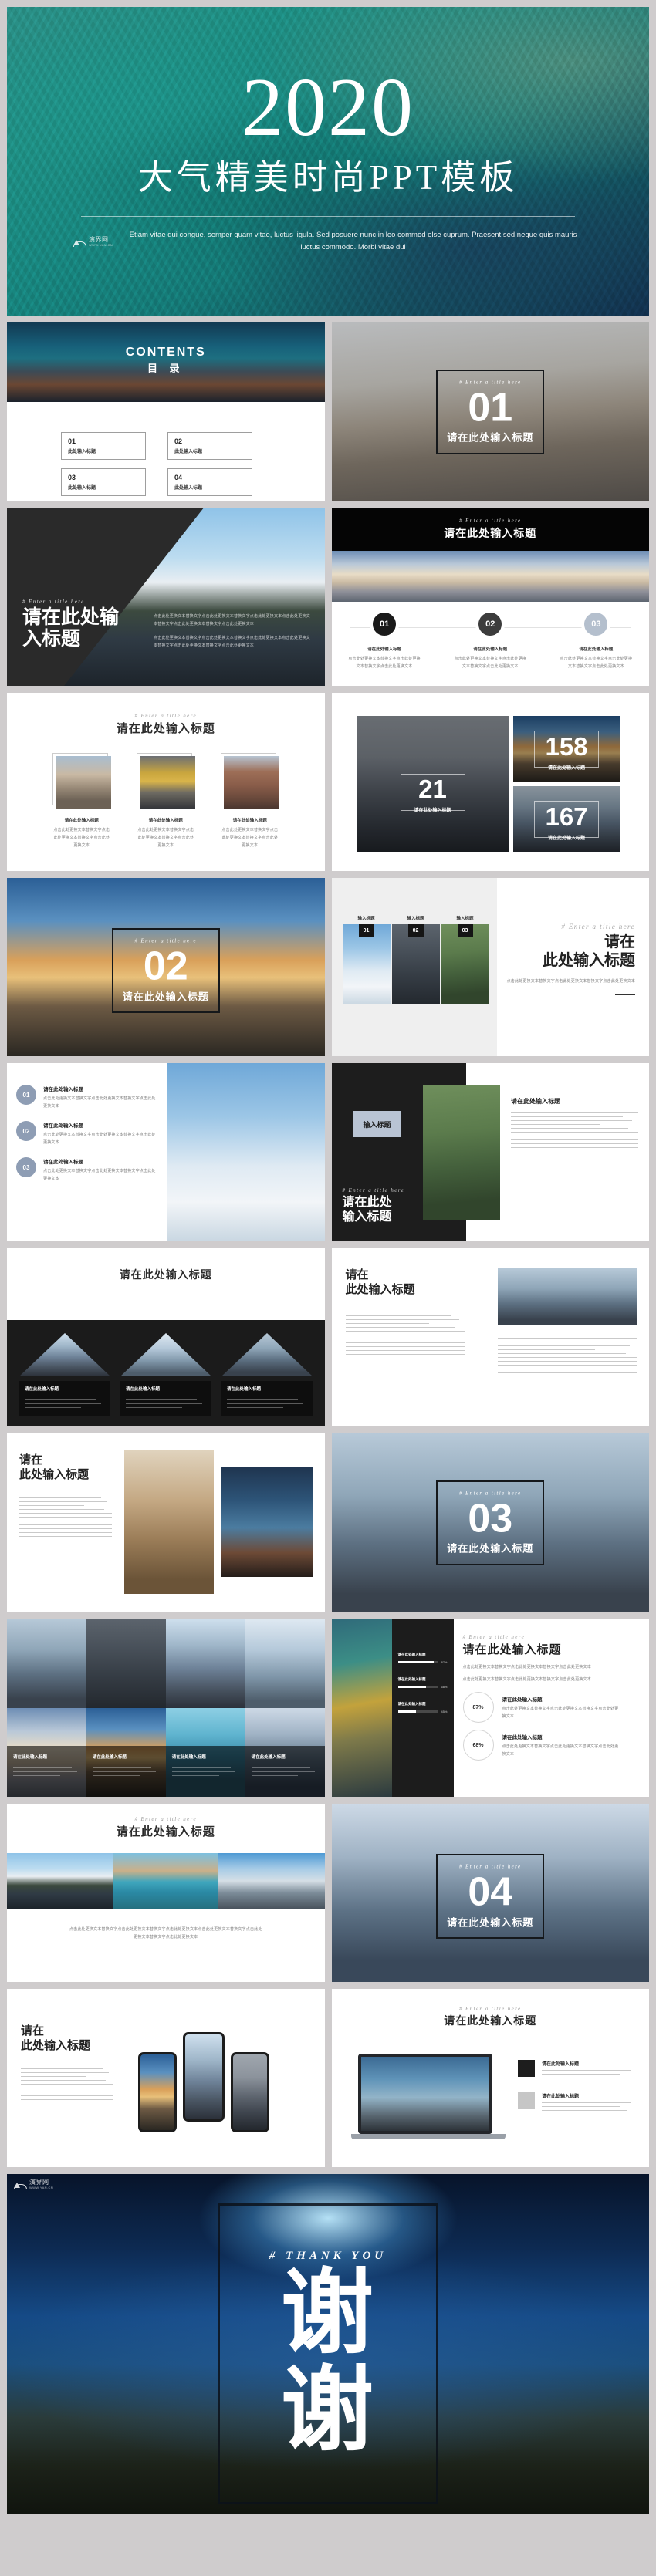 Image resolution: width=656 pixels, height=2576 pixels. What do you see at coordinates (67, 2082) in the screenshot?
I see `phones-lines` at bounding box center [67, 2082].